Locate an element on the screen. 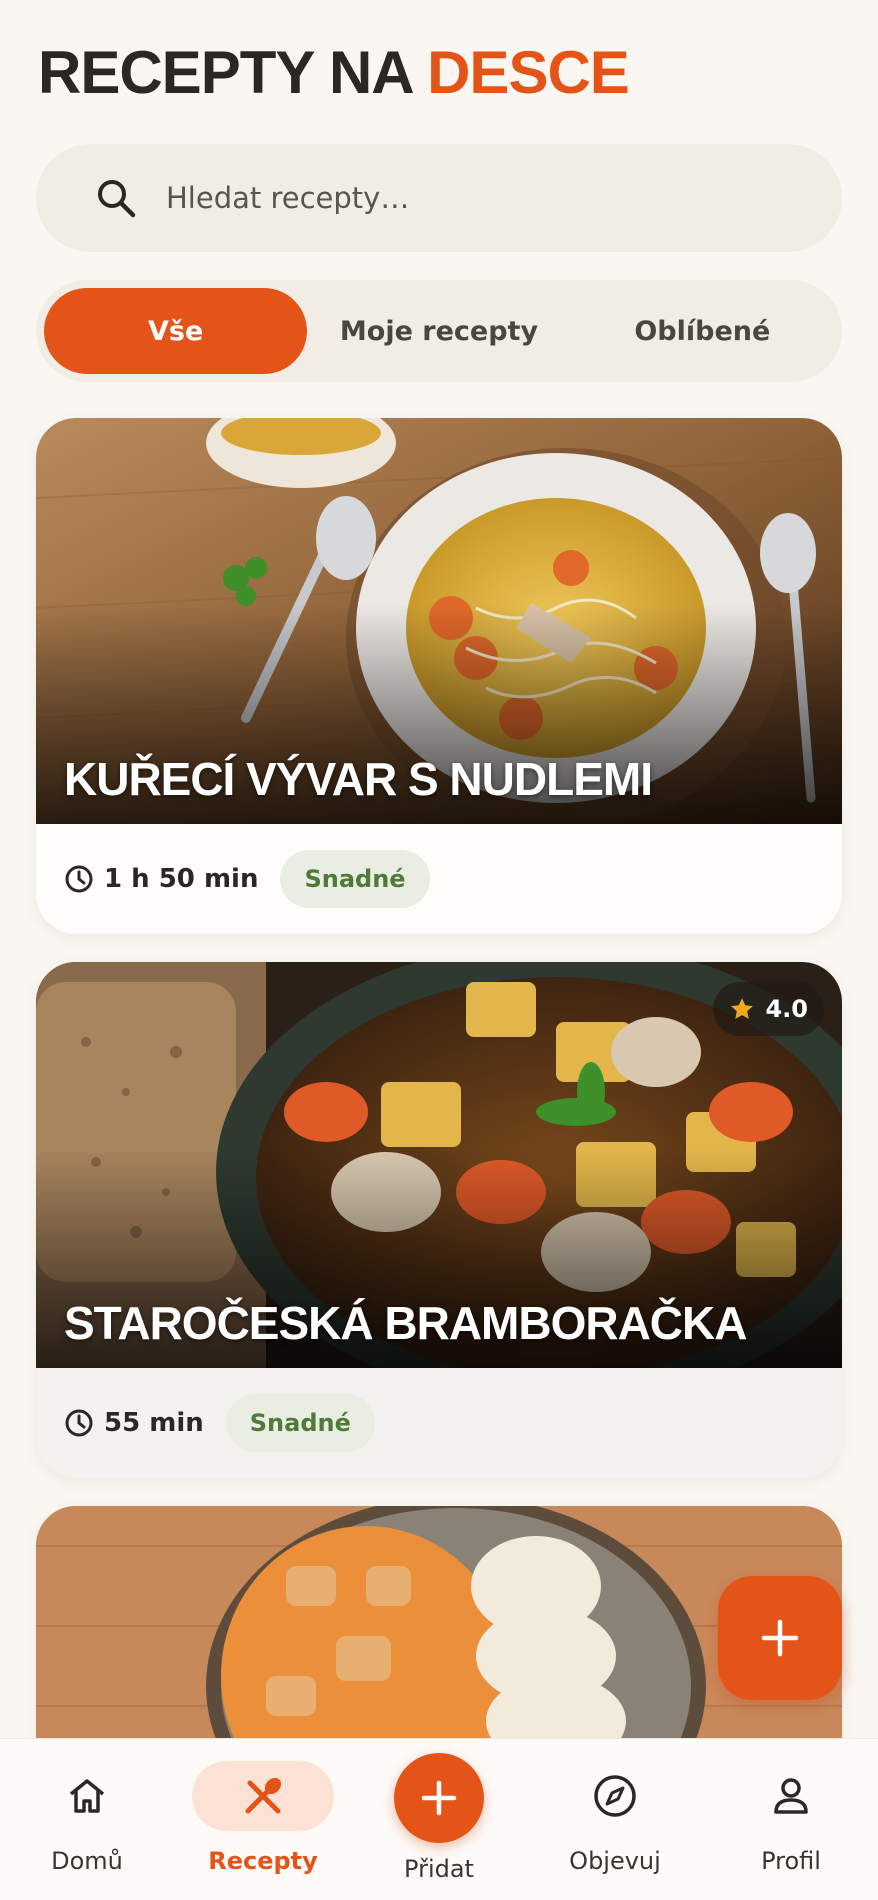 Image resolution: width=878 pixels, height=1900 pixels. recipe-time: 1 h 50 min is located at coordinates (161, 879).